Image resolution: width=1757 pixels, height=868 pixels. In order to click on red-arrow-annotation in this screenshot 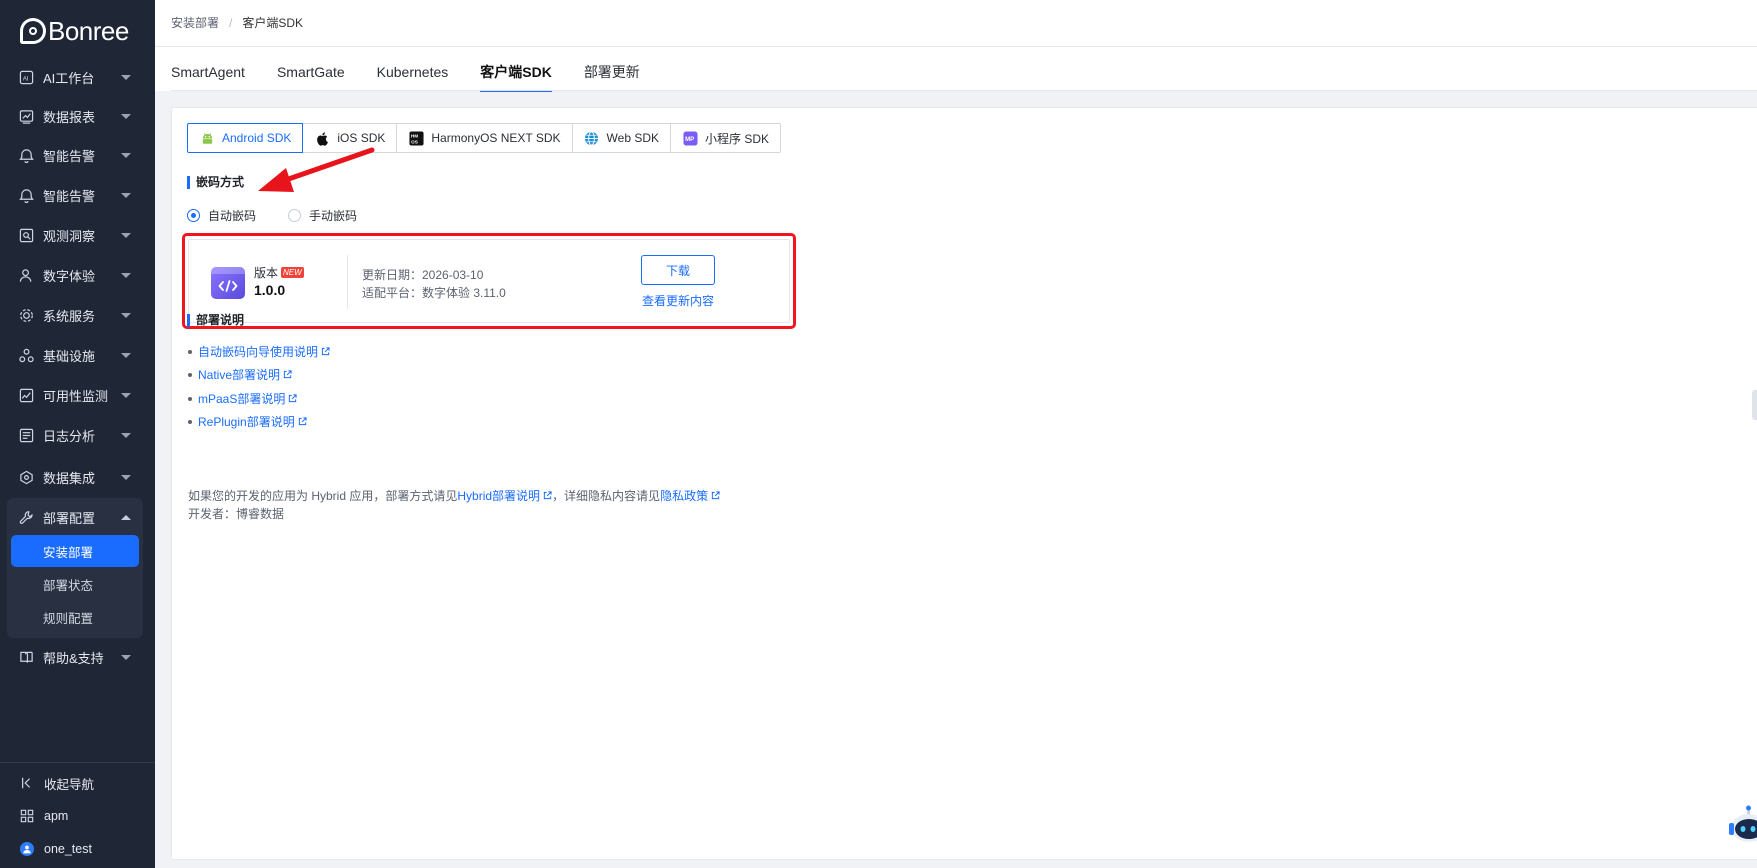, I will do `click(316, 169)`.